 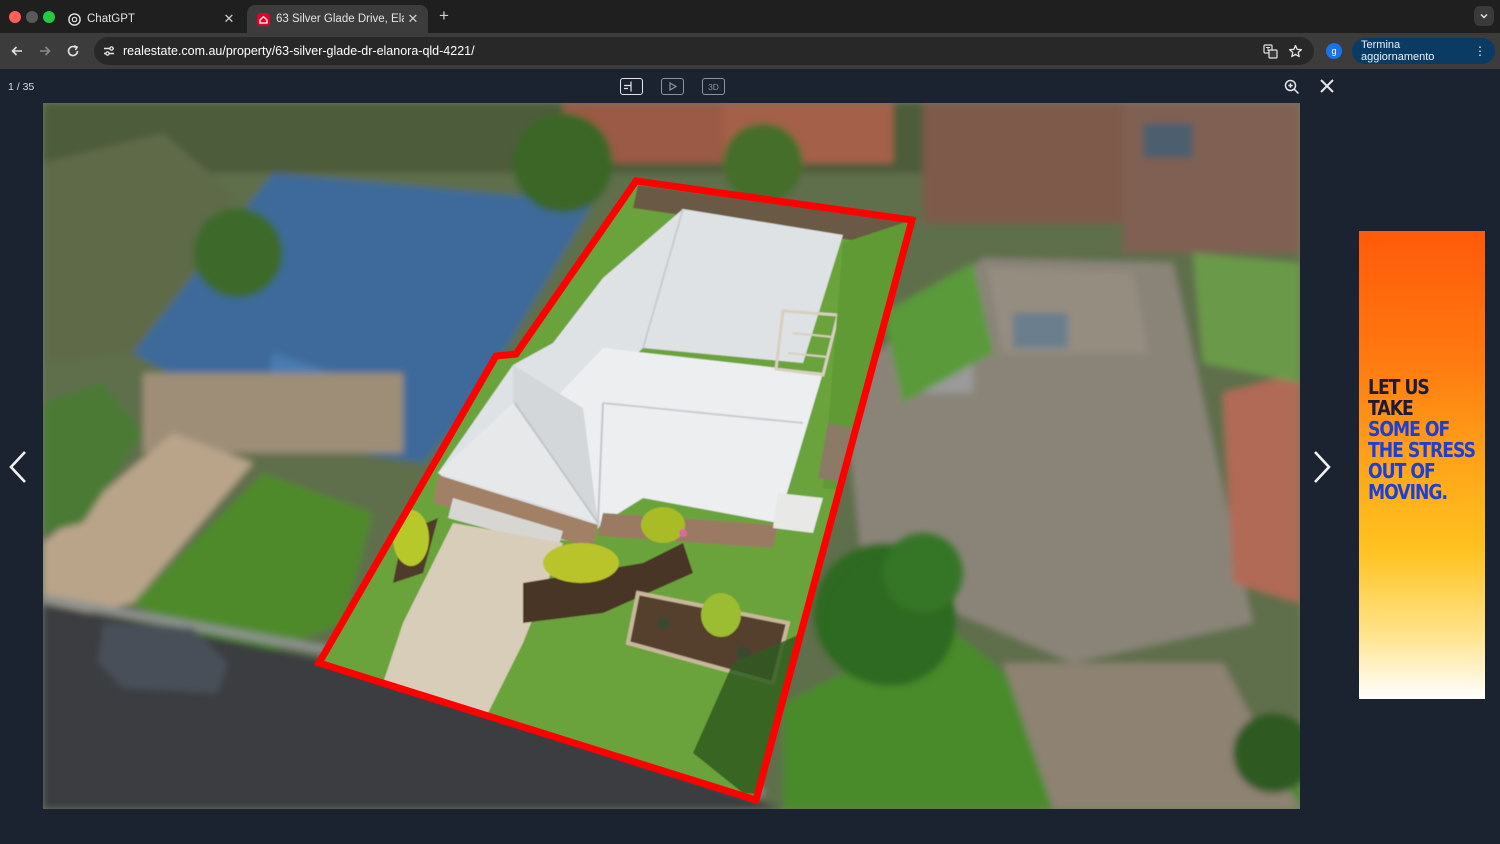 I want to click on ad-line-3: SOME OF, so click(x=1409, y=429).